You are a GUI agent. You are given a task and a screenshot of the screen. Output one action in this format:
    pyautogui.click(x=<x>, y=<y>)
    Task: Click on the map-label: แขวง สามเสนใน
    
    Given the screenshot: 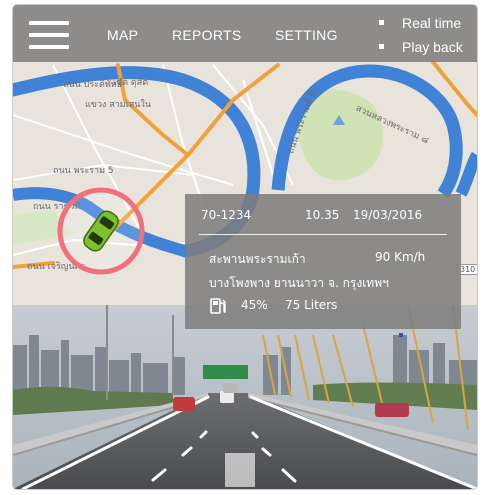 What is the action you would take?
    pyautogui.click(x=118, y=105)
    